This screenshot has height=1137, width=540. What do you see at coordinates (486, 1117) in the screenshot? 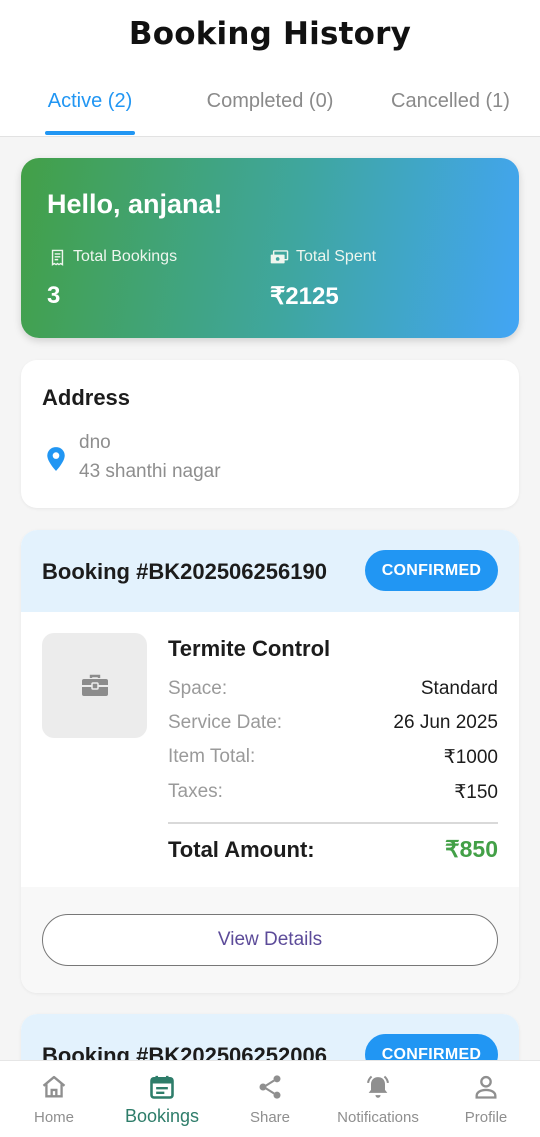
I see `nav-profile-label: Profile` at bounding box center [486, 1117].